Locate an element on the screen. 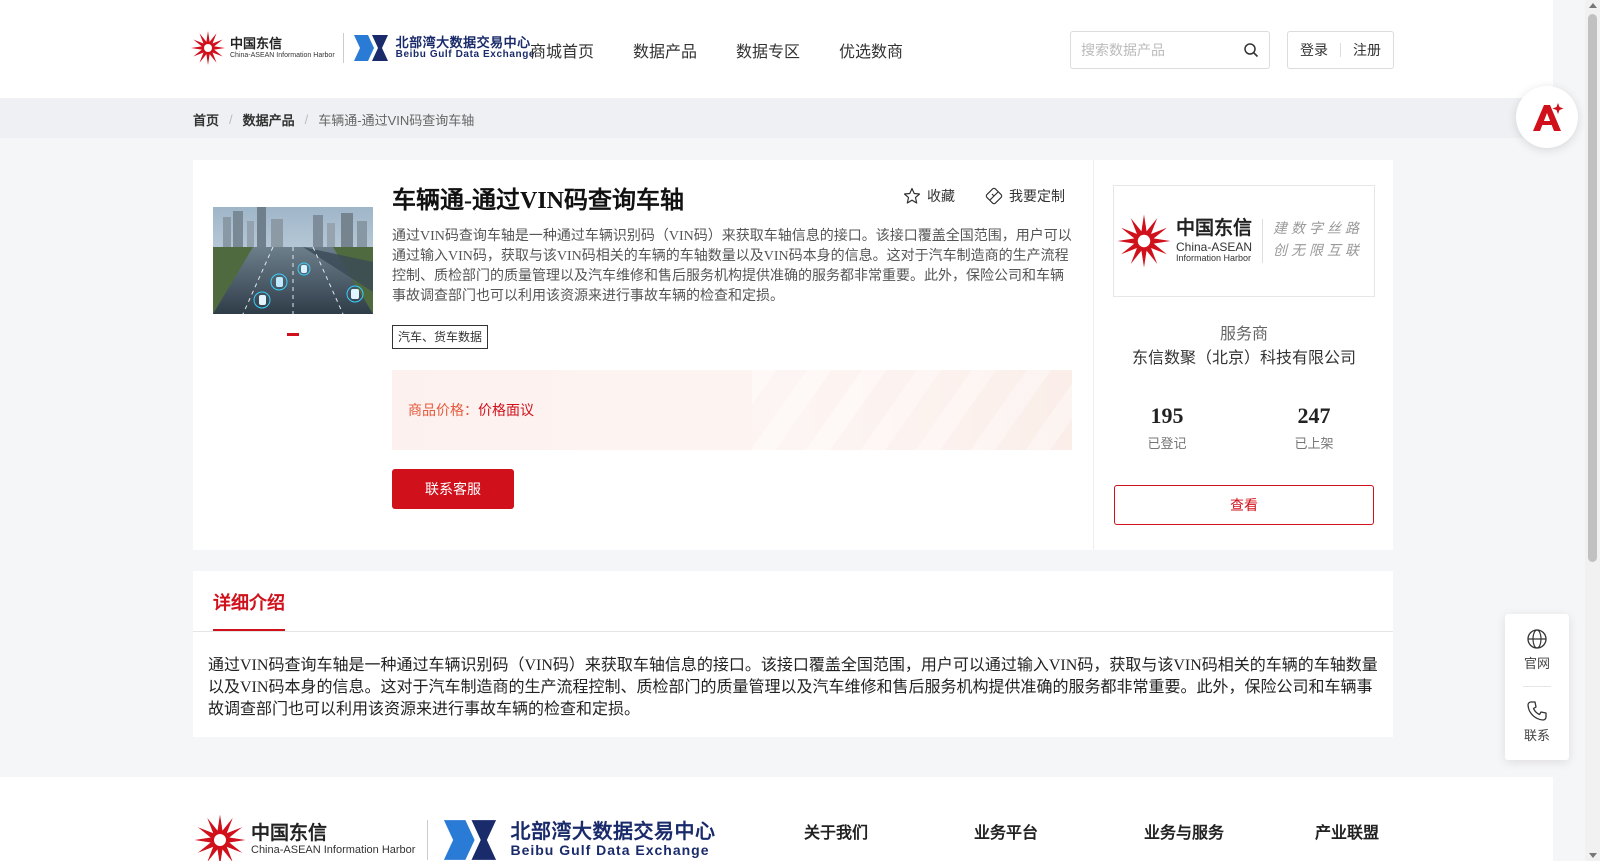  page-scrollbar is located at coordinates (1592, 430).